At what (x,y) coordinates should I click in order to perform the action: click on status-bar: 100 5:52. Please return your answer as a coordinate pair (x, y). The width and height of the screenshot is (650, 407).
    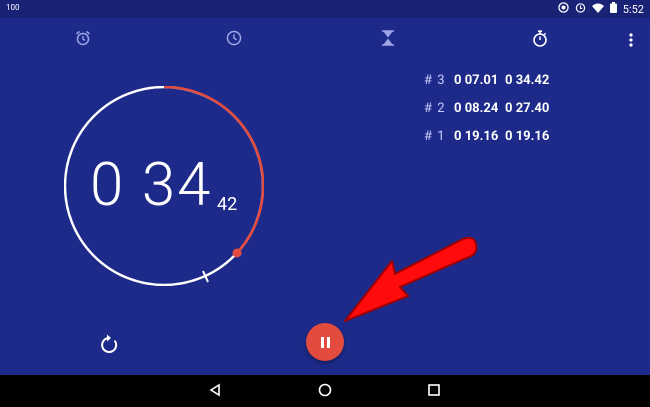
    Looking at the image, I should click on (325, 9).